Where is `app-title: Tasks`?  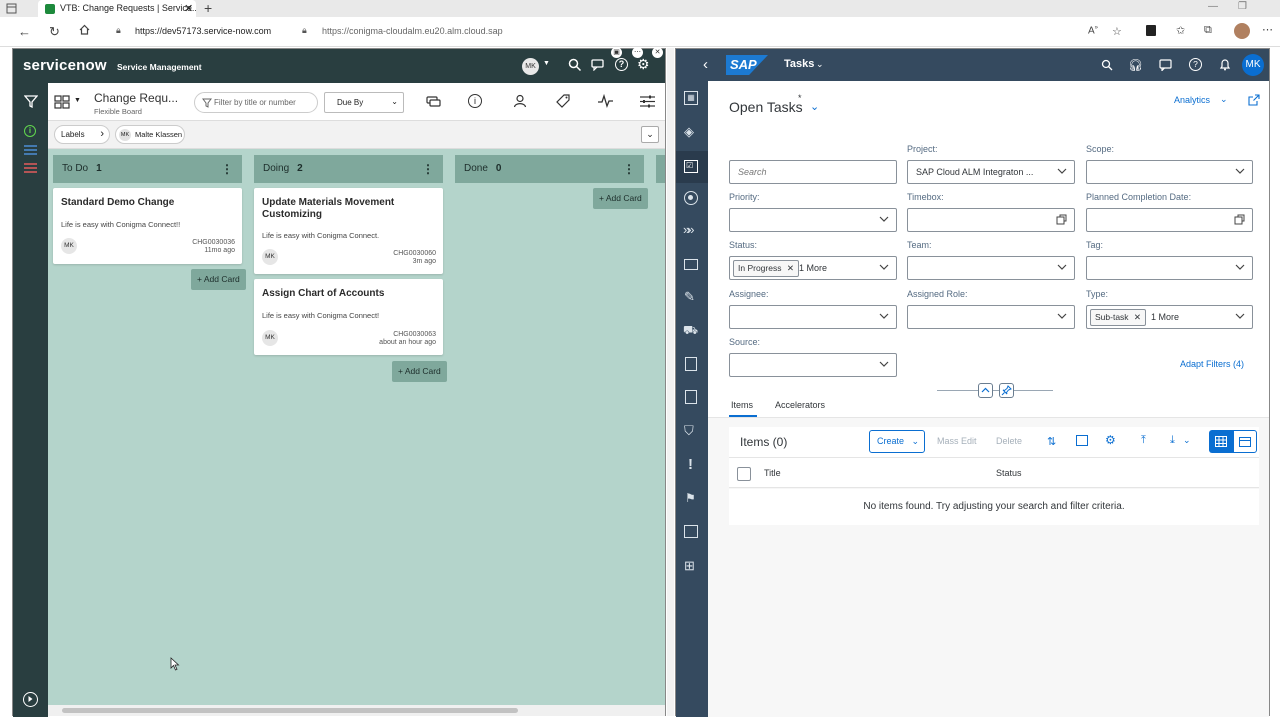 app-title: Tasks is located at coordinates (799, 64).